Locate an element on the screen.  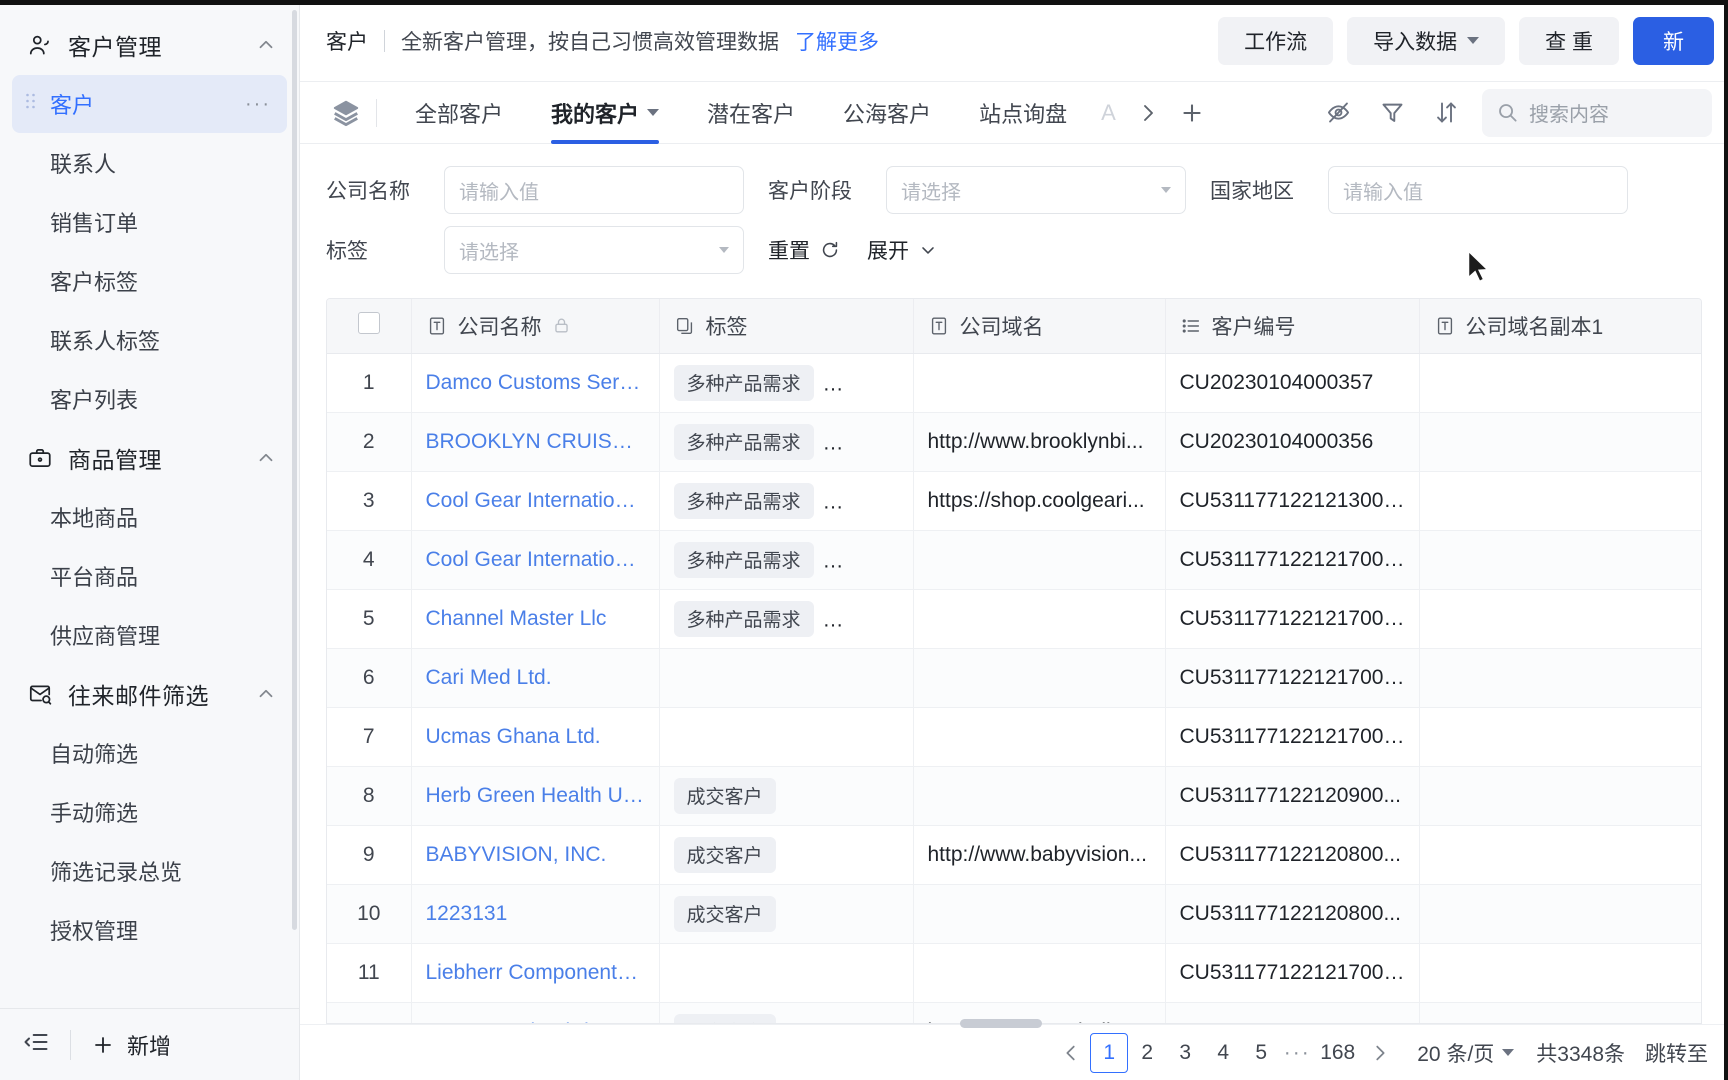
page-number-2: 2 is located at coordinates (1147, 1053).